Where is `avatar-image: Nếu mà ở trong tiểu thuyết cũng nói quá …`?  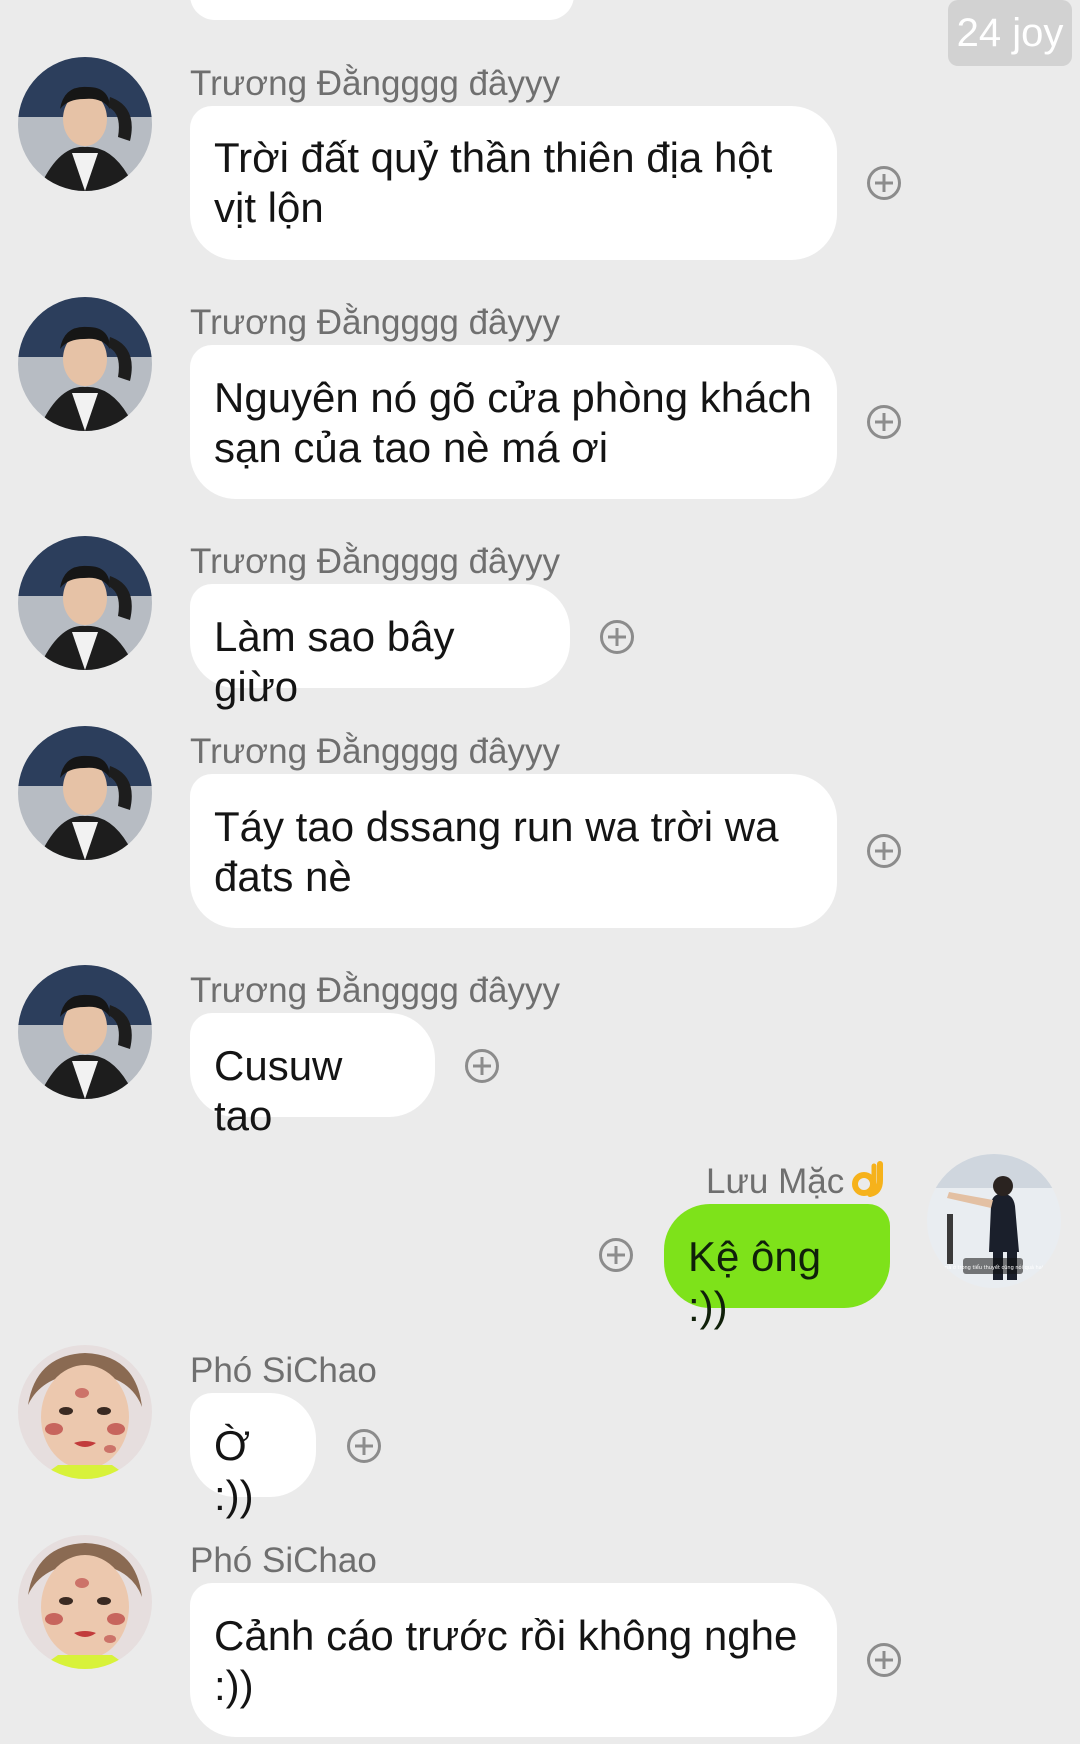 avatar-image: Nếu mà ở trong tiểu thuyết cũng nói quá … is located at coordinates (994, 1221).